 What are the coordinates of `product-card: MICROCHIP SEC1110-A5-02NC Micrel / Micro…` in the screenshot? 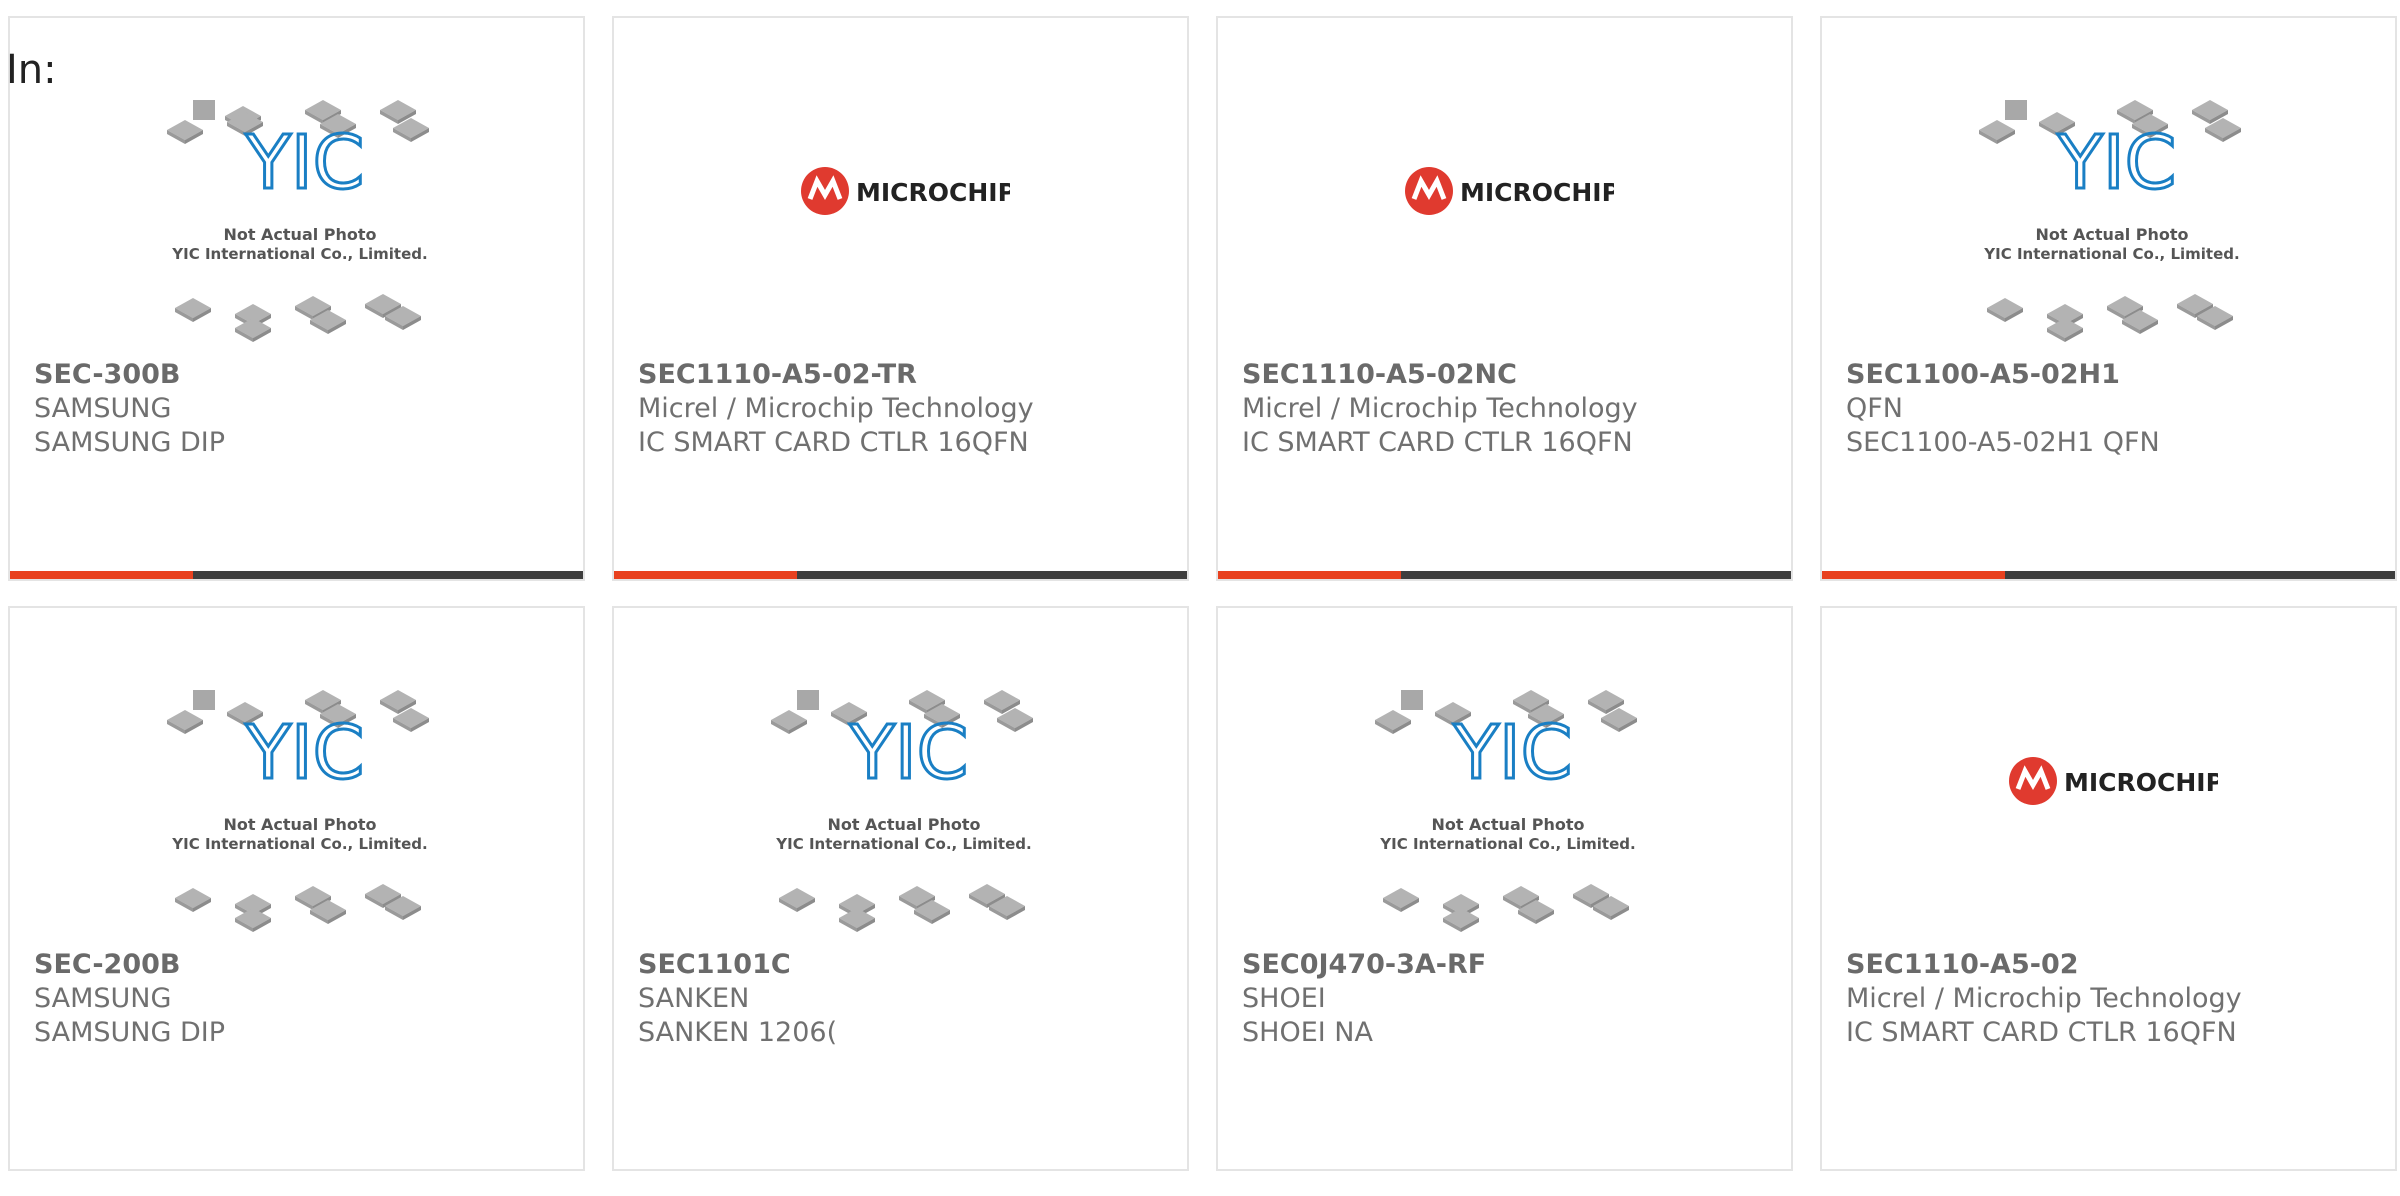 It's located at (1504, 298).